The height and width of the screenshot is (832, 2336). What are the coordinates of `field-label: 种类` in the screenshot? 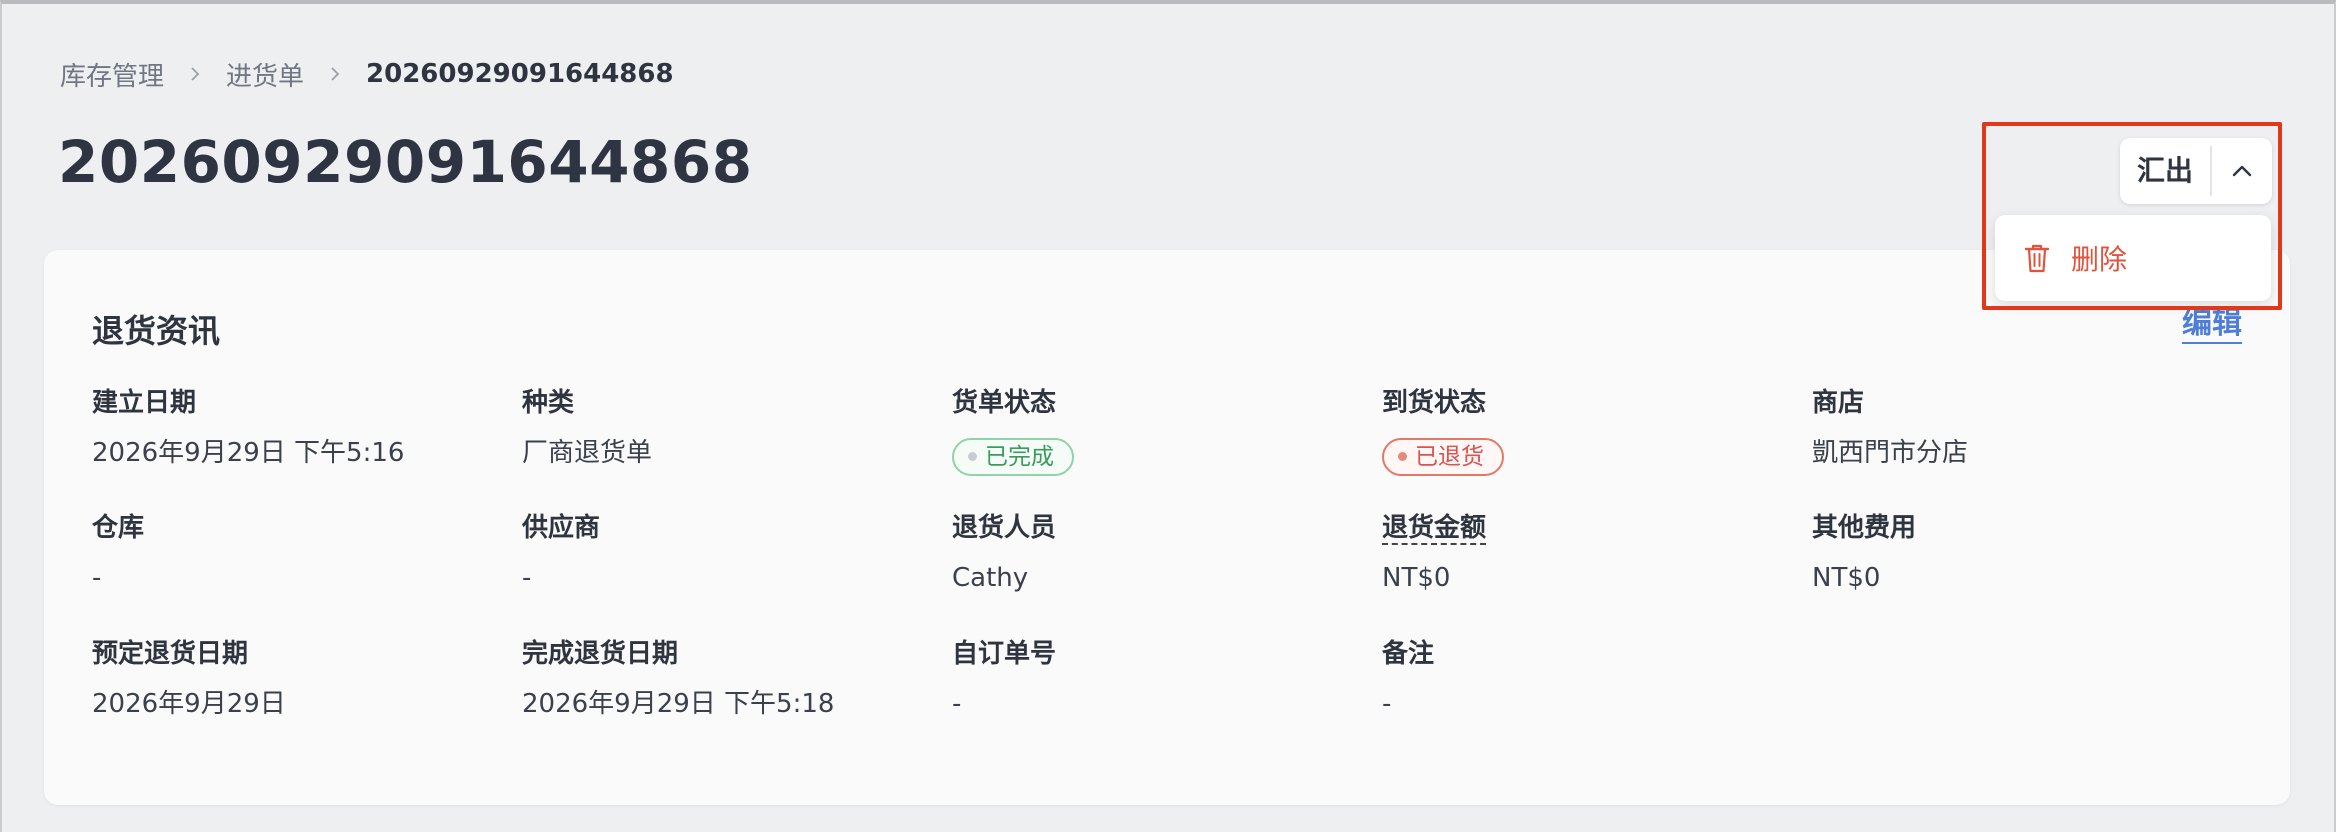 It's located at (548, 403).